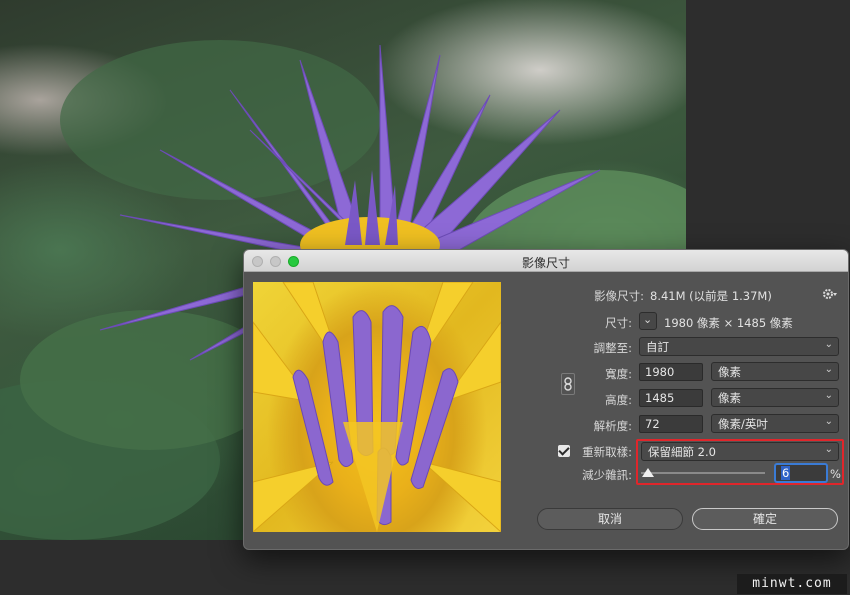 The image size is (850, 595). I want to click on width-label: 寬度:, so click(618, 374).